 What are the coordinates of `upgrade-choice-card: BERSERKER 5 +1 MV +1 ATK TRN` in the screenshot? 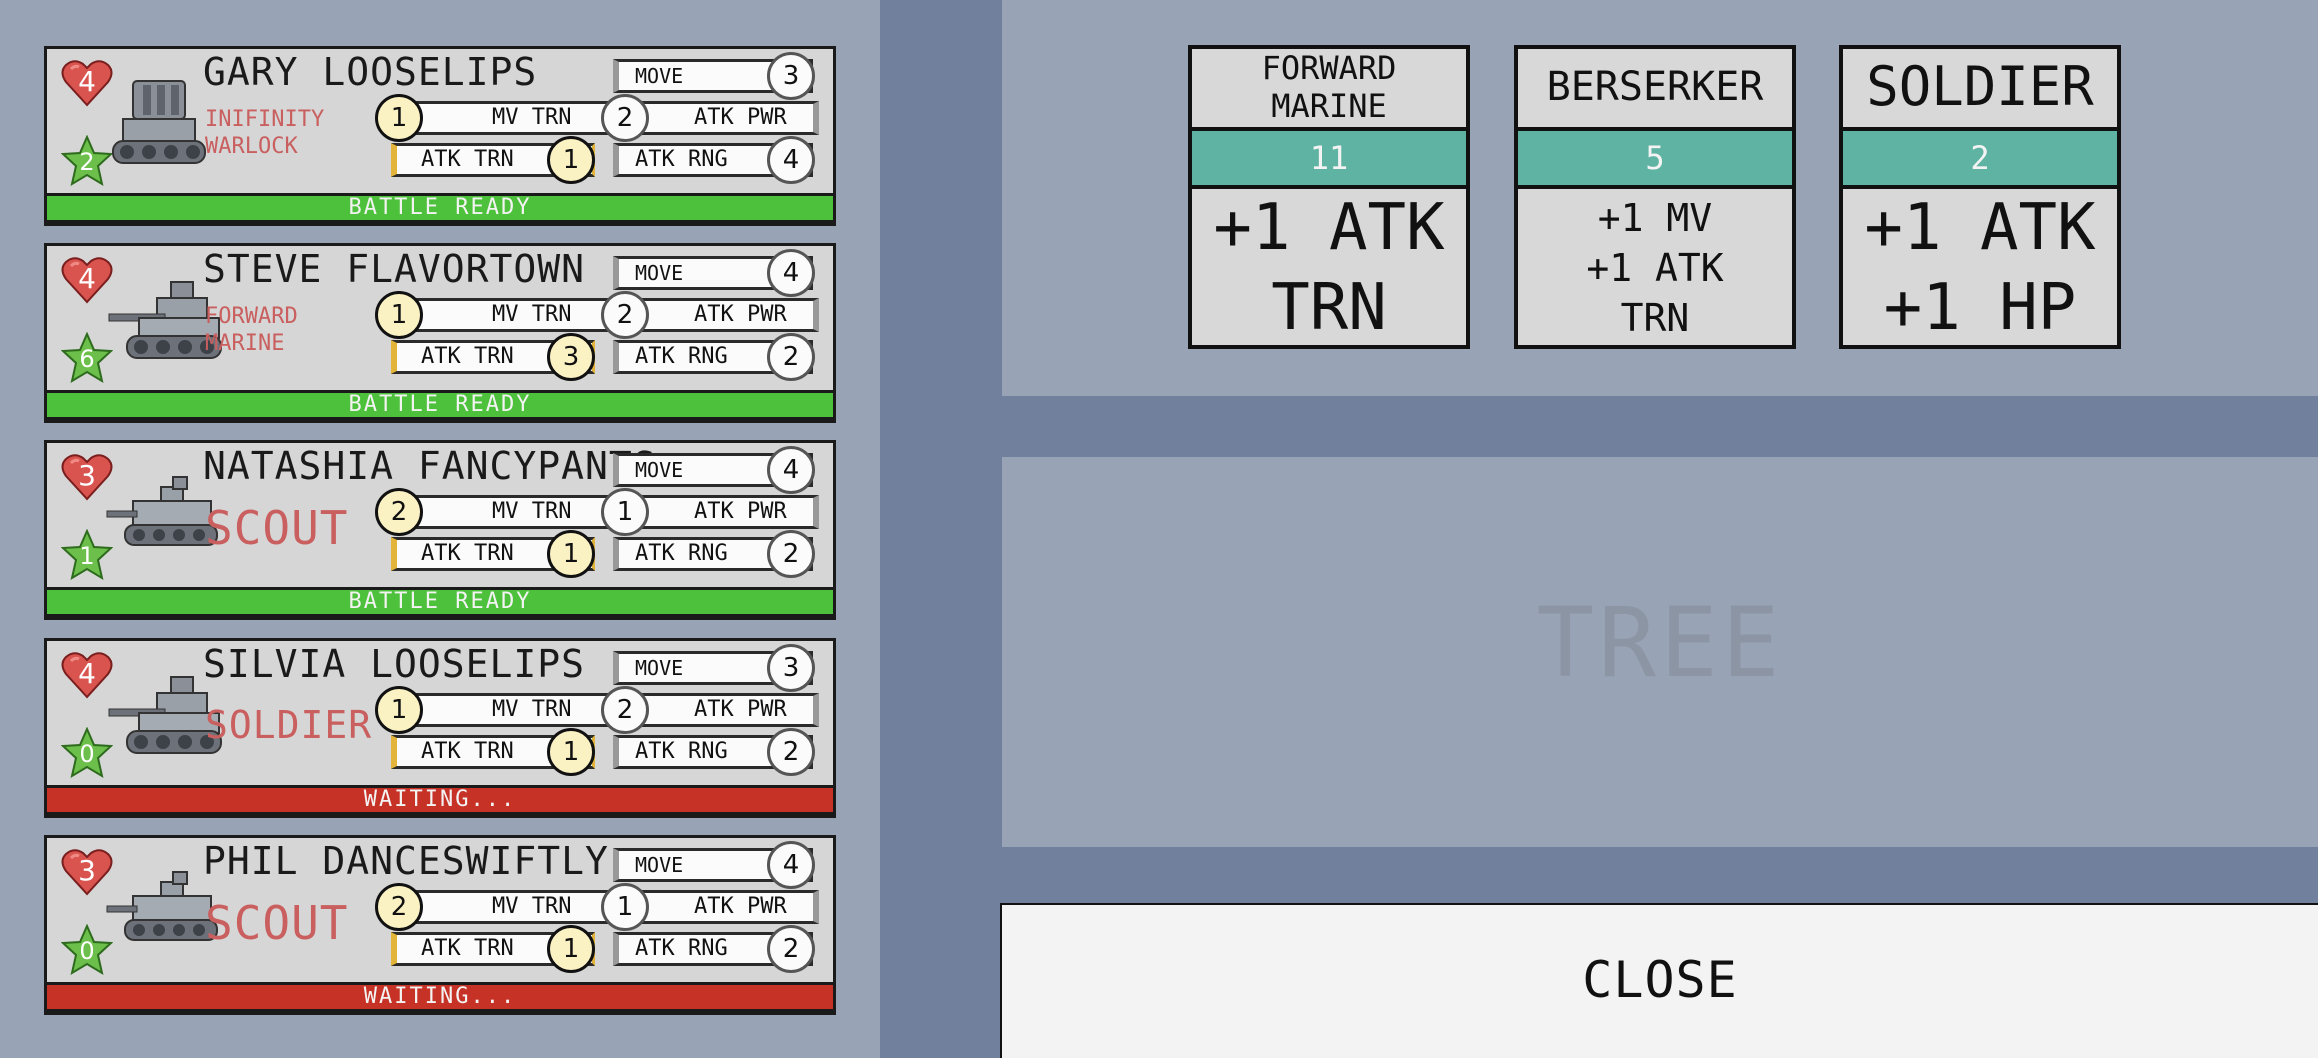 It's located at (1655, 197).